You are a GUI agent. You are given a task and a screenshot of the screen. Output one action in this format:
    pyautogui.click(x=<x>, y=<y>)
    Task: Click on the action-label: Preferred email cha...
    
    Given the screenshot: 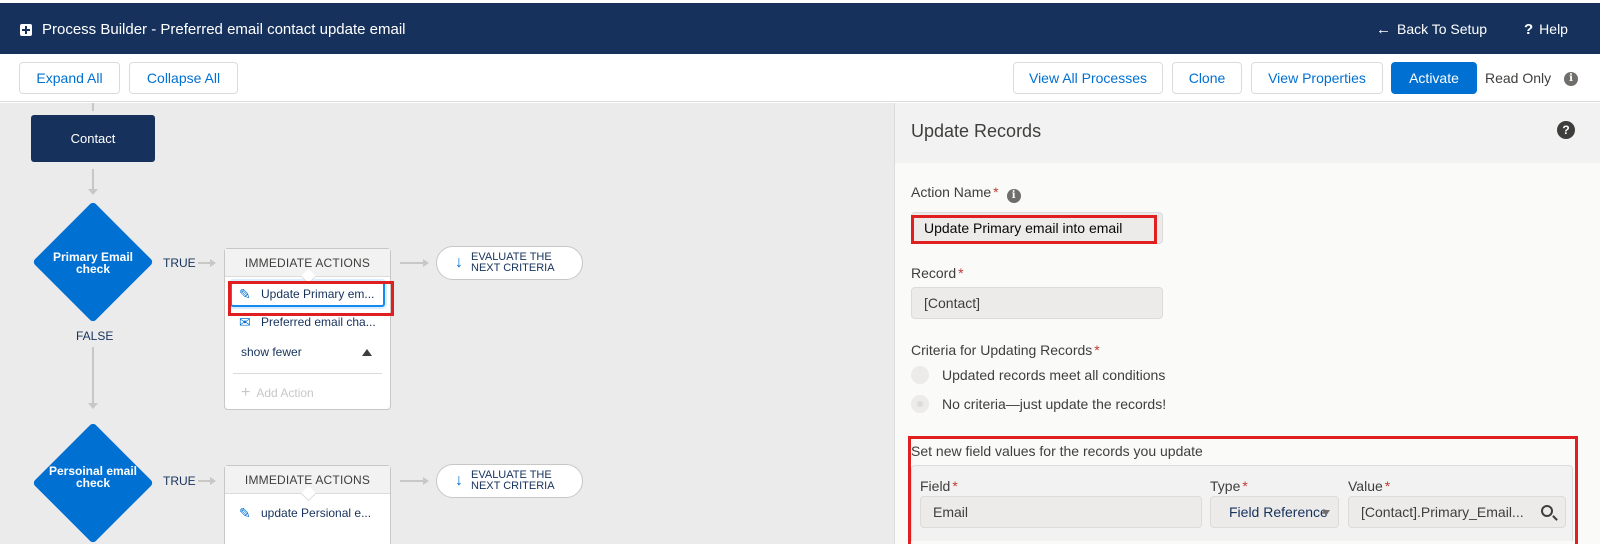 What is the action you would take?
    pyautogui.click(x=318, y=322)
    